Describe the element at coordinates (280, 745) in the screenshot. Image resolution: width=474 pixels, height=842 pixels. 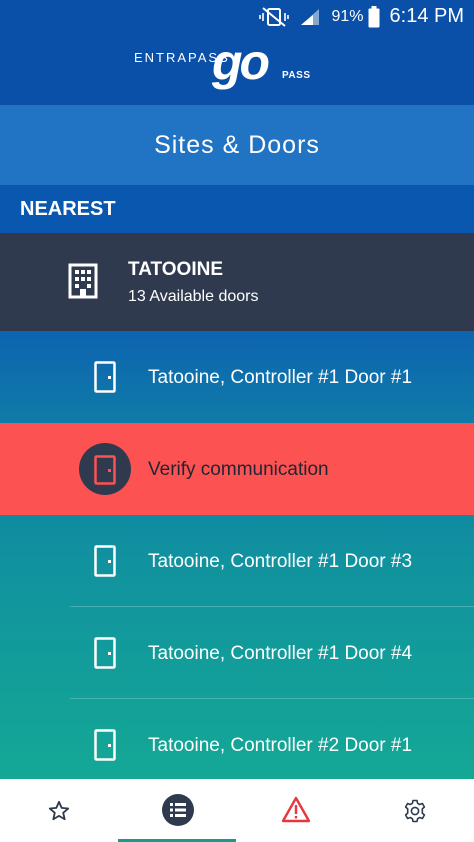
I see `door-label: Tatooine, Controller #2 Door #1` at that location.